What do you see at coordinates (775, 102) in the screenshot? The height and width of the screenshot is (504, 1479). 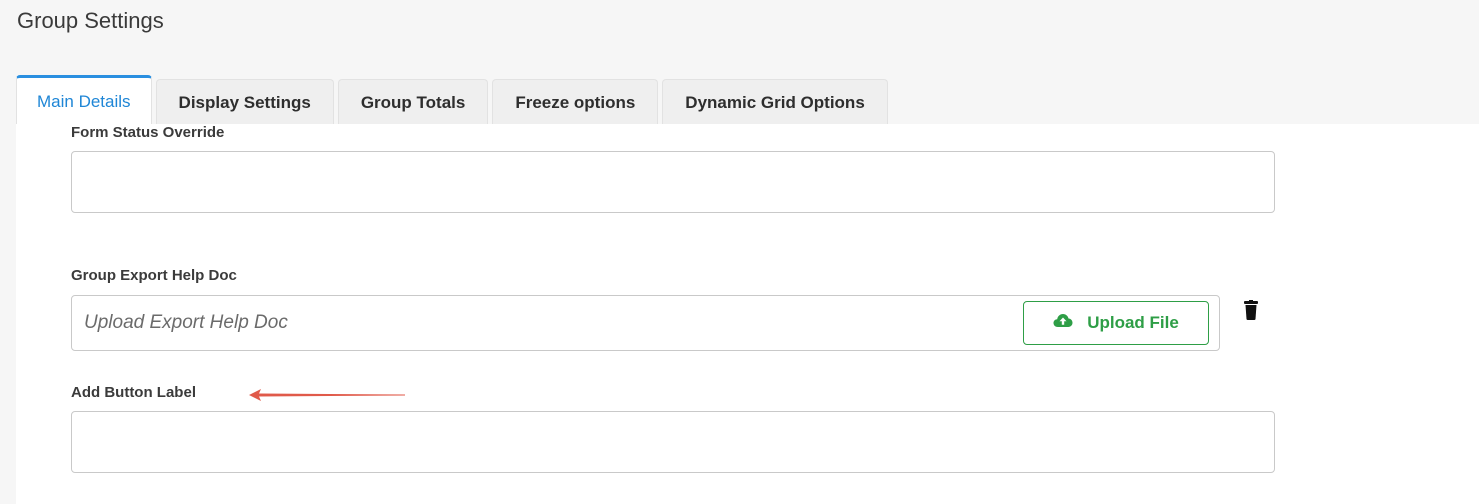 I see `tab-dynamic-grid-options: Dynamic Grid Options` at bounding box center [775, 102].